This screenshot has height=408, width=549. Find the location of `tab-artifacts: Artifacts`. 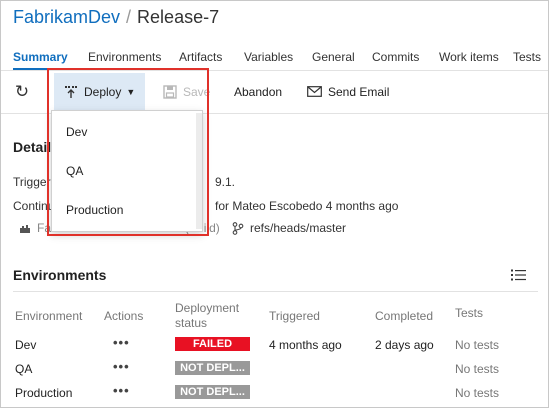

tab-artifacts: Artifacts is located at coordinates (200, 57).